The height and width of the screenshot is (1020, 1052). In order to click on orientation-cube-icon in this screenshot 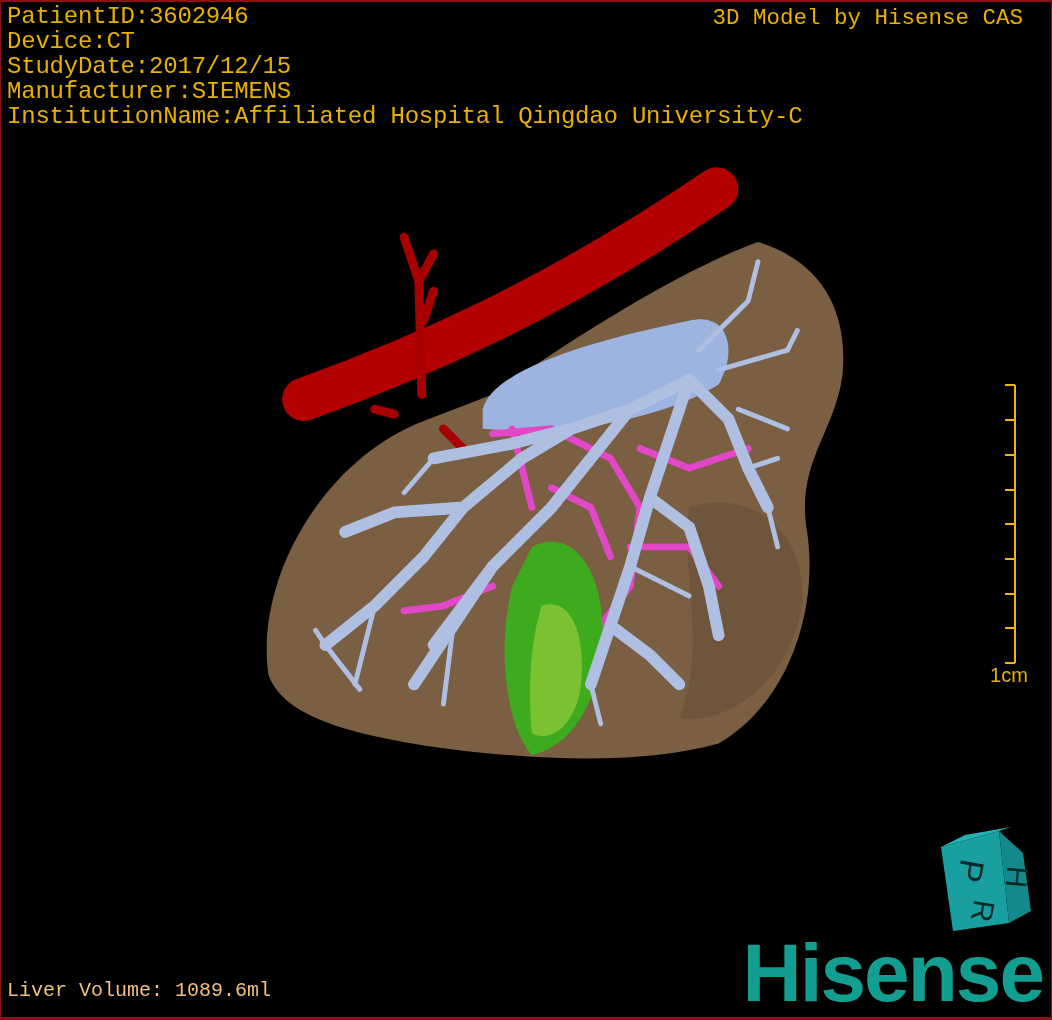, I will do `click(986, 879)`.